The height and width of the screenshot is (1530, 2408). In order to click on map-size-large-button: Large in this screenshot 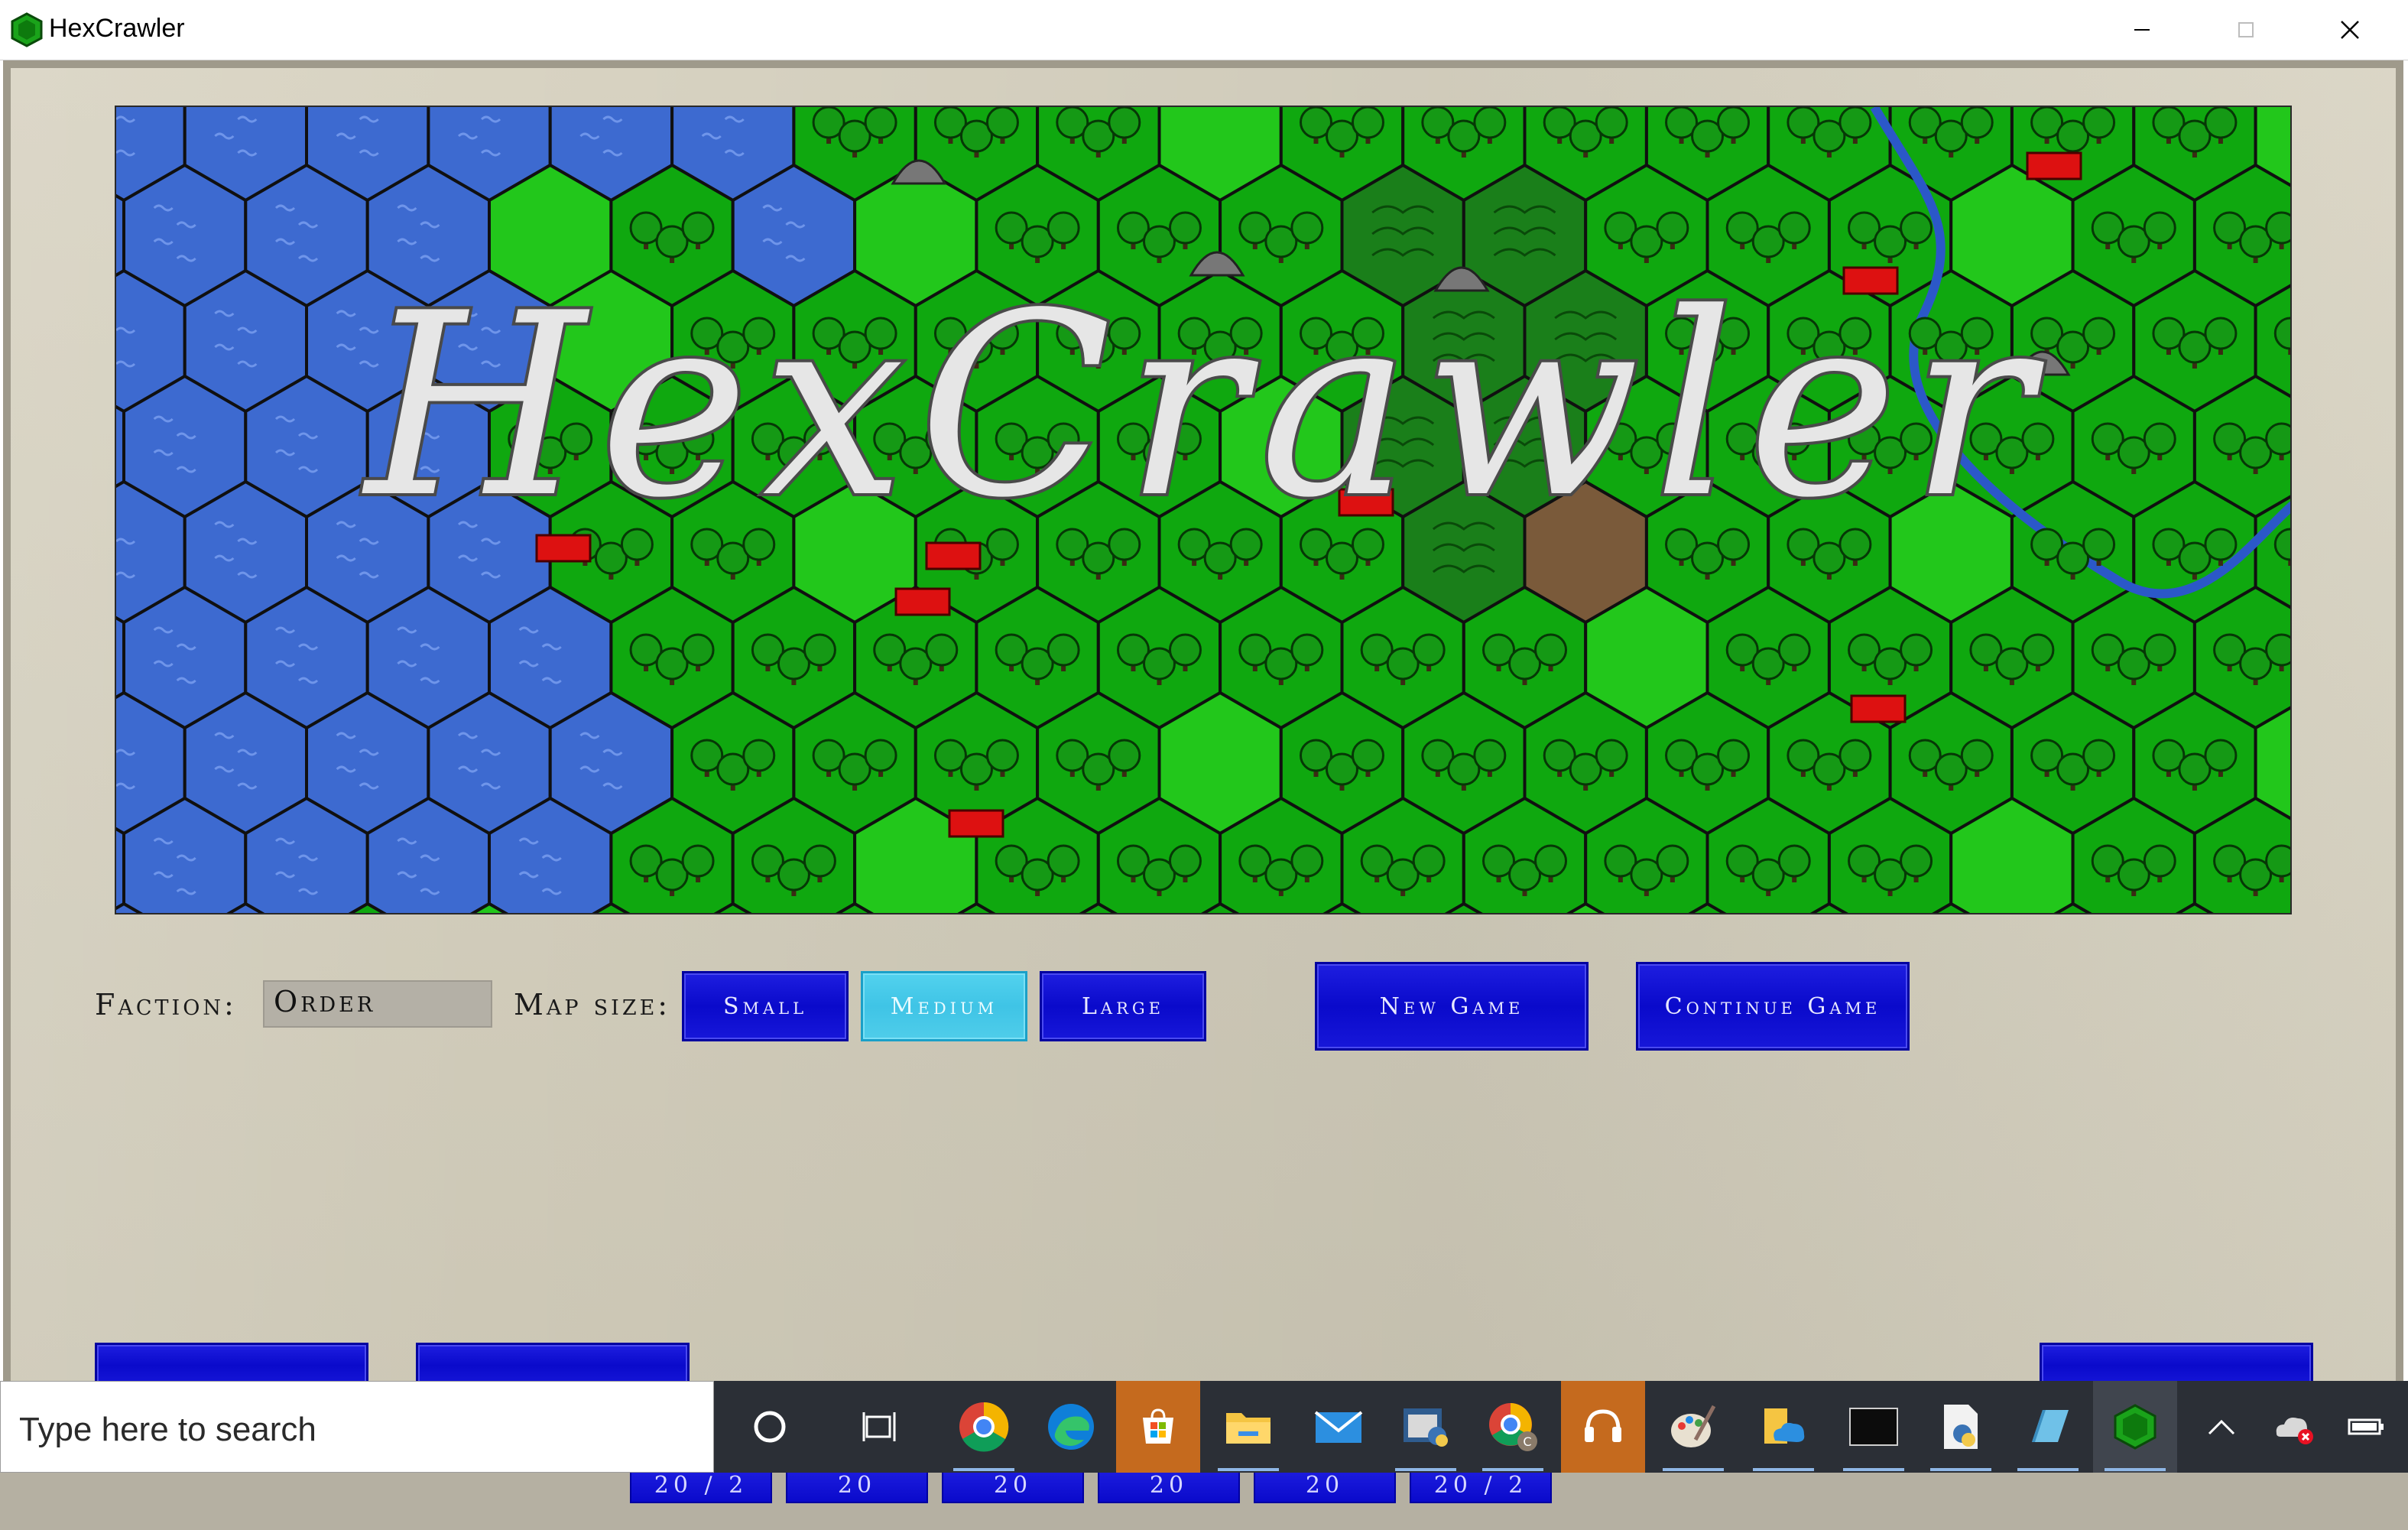, I will do `click(1123, 1006)`.